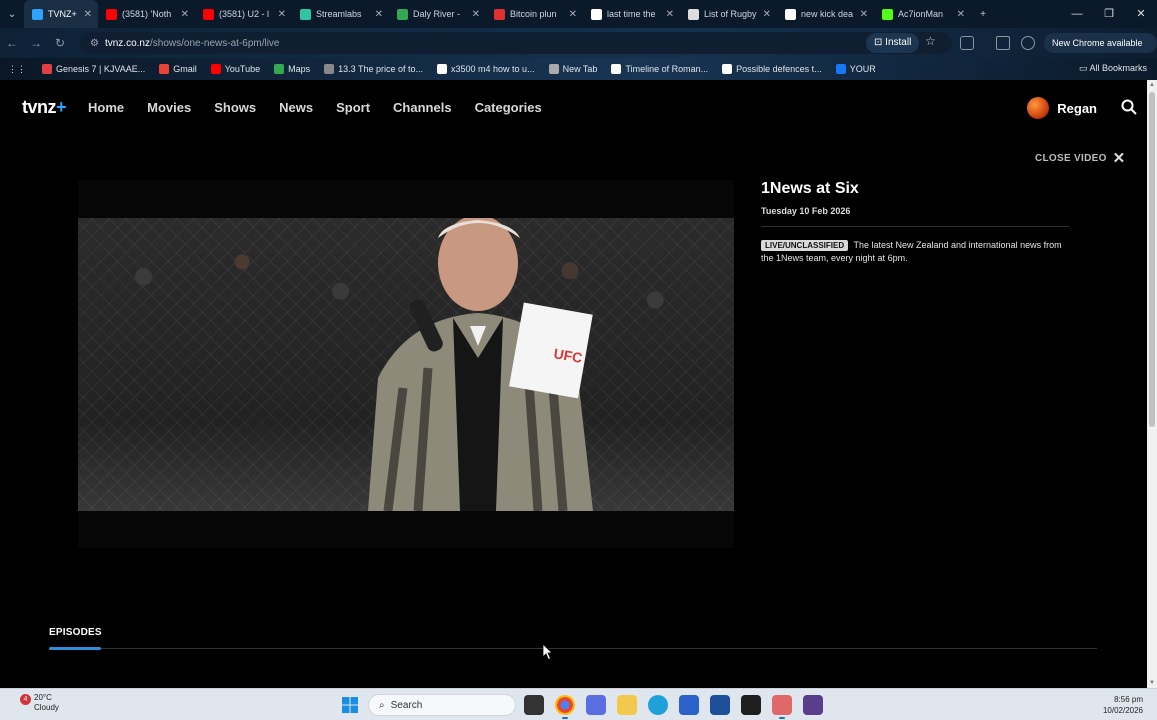 Image resolution: width=1157 pixels, height=720 pixels. Describe the element at coordinates (1113, 68) in the screenshot. I see `all-bookmarks-button: ▭ All Bookmarks` at that location.